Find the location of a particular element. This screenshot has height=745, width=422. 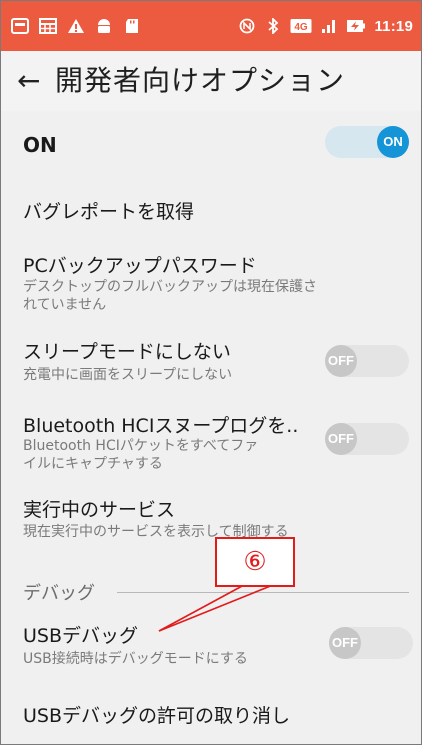

bluetooth-hci-toggle-switch: OFF is located at coordinates (367, 439).